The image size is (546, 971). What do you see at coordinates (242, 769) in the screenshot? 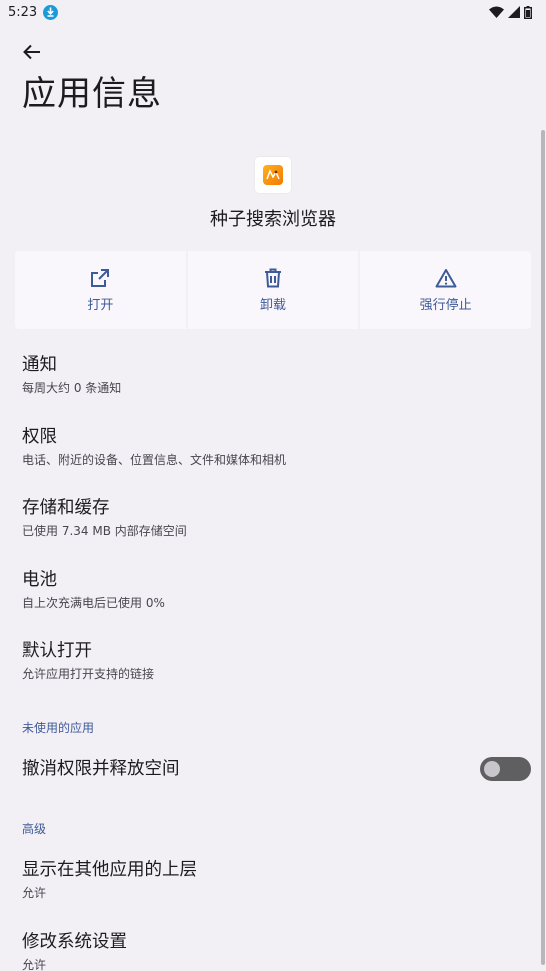
I see `revoke-permissions-item: 撤消权限并释放空间` at bounding box center [242, 769].